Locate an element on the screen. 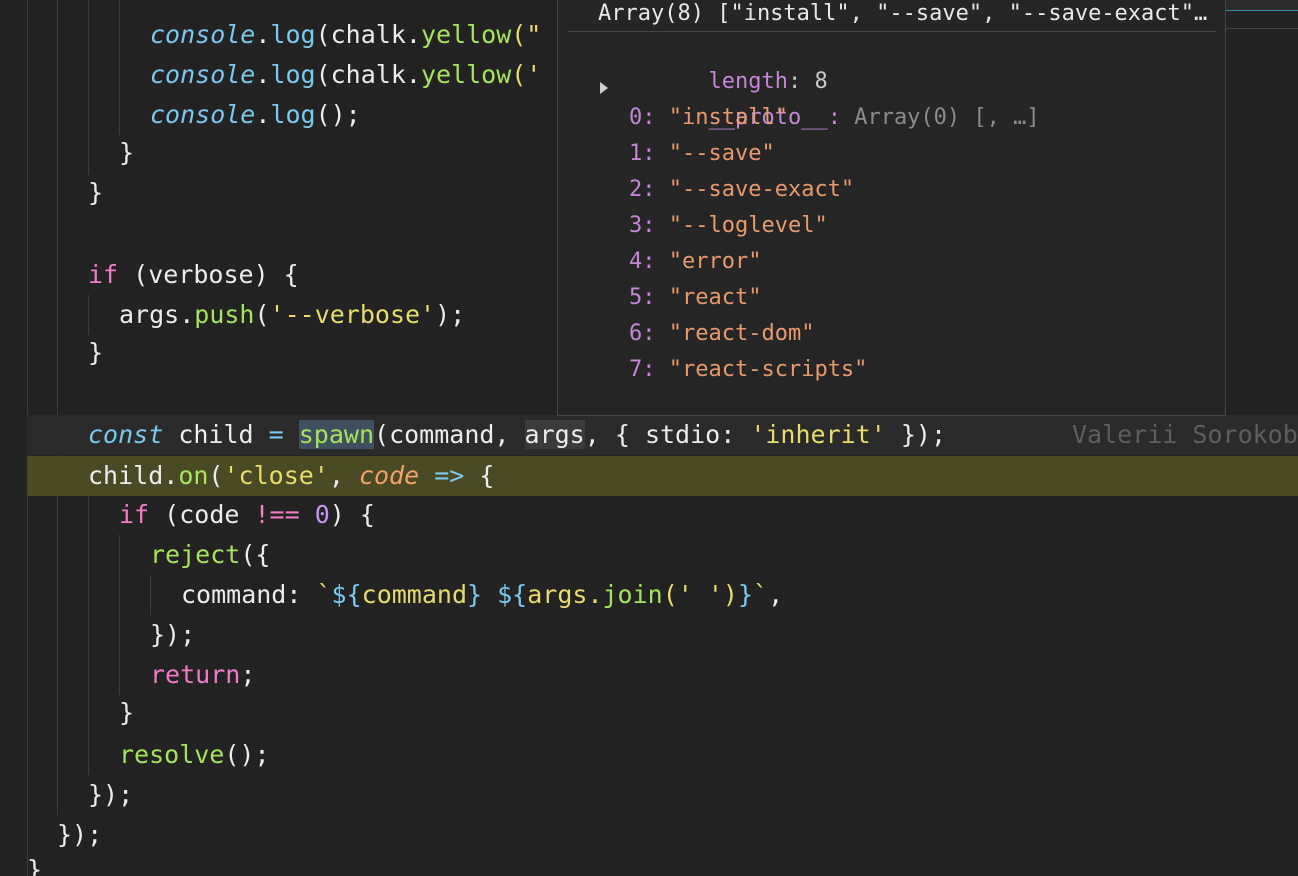 The image size is (1298, 876). array-index: 4: is located at coordinates (649, 261).